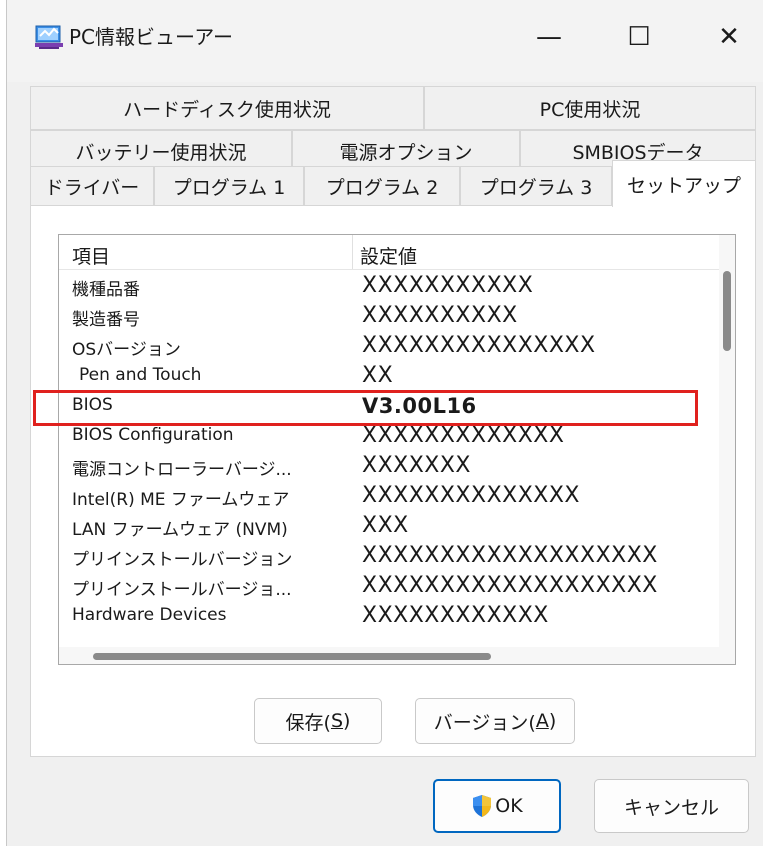 The image size is (763, 846). I want to click on list-item: プリインストールバージョン XXXXXXXXXXXXXXXXXXX, so click(389, 556).